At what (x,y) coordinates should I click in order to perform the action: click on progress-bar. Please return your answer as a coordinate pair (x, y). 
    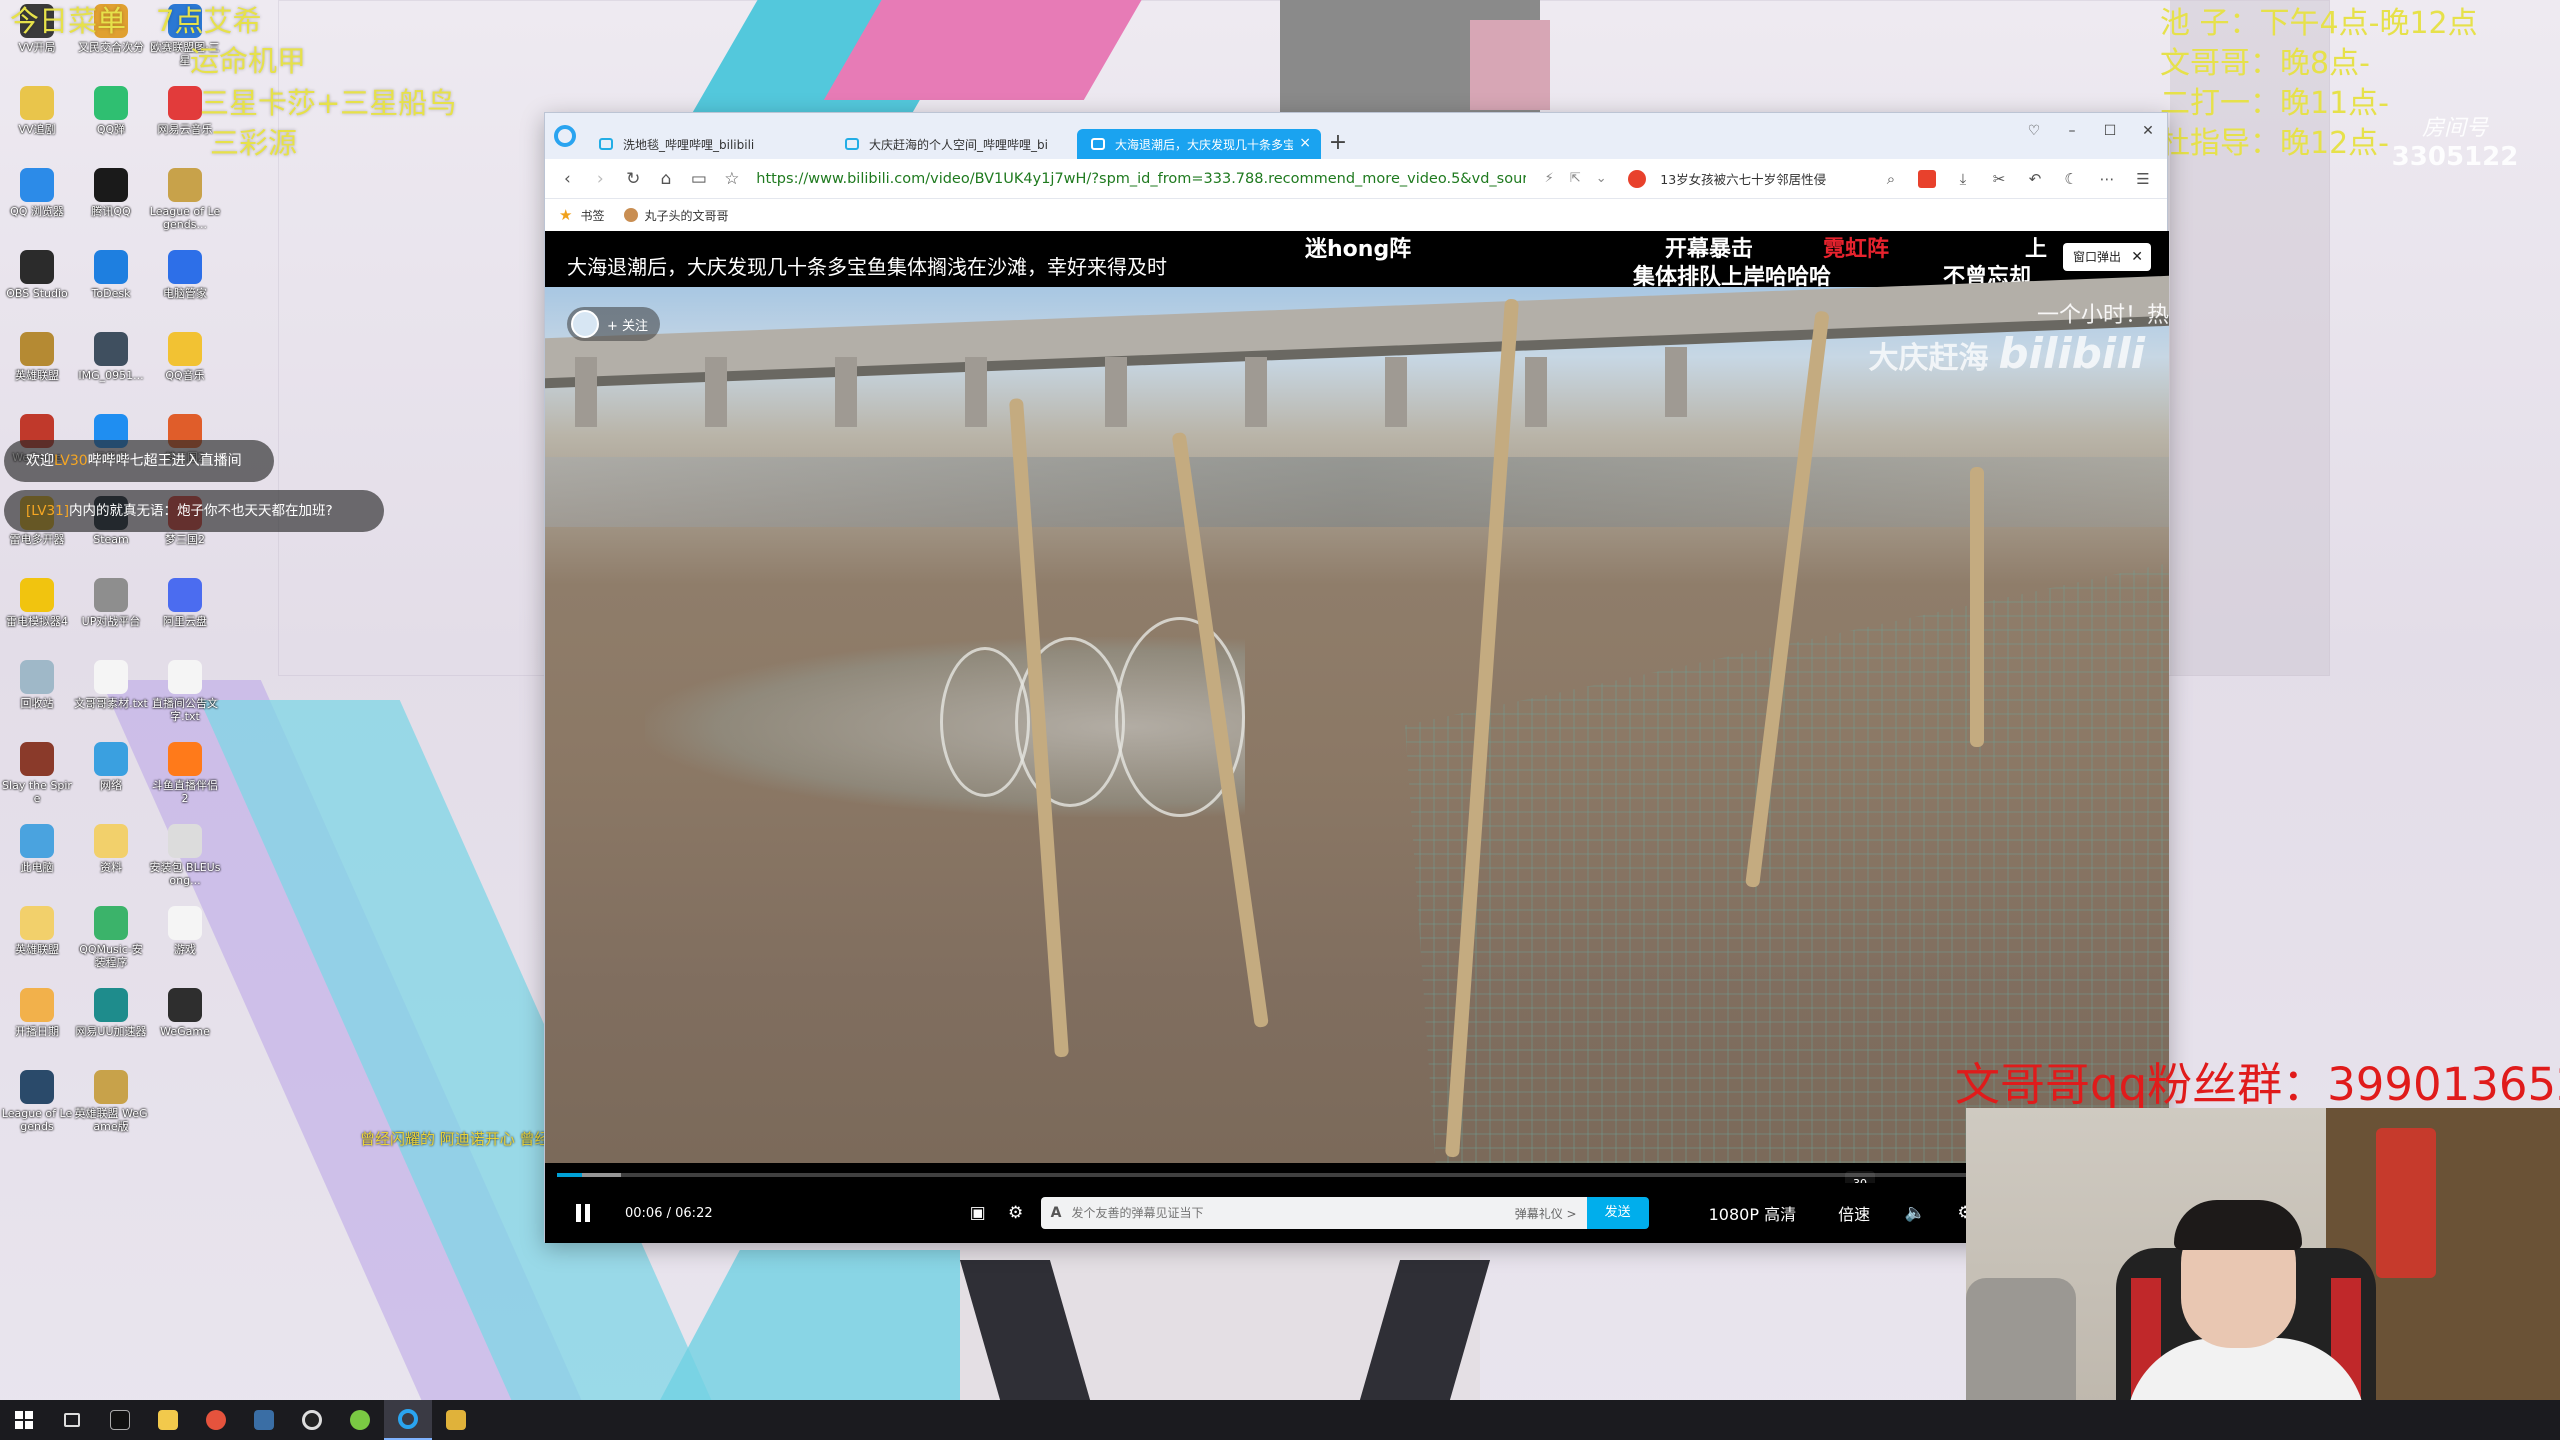
    Looking at the image, I should click on (1357, 1175).